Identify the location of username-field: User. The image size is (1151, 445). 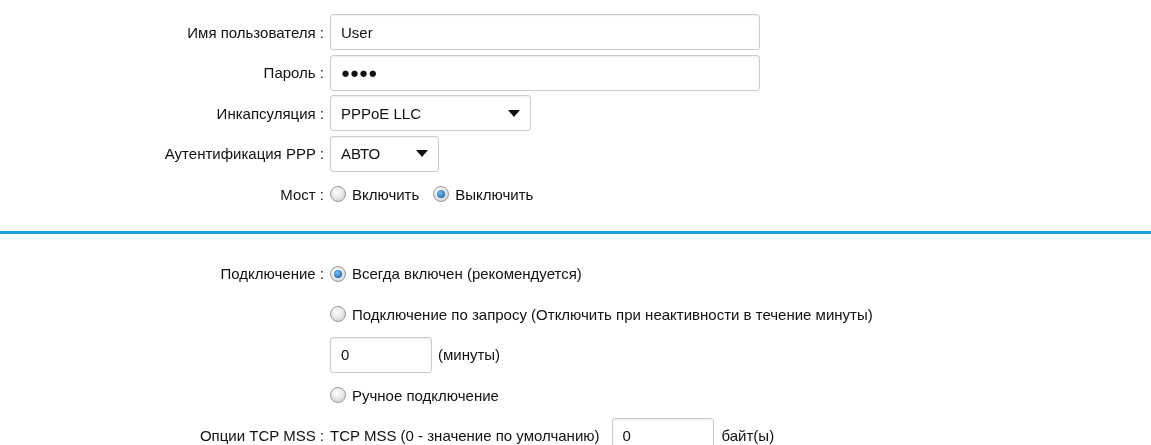
(545, 32).